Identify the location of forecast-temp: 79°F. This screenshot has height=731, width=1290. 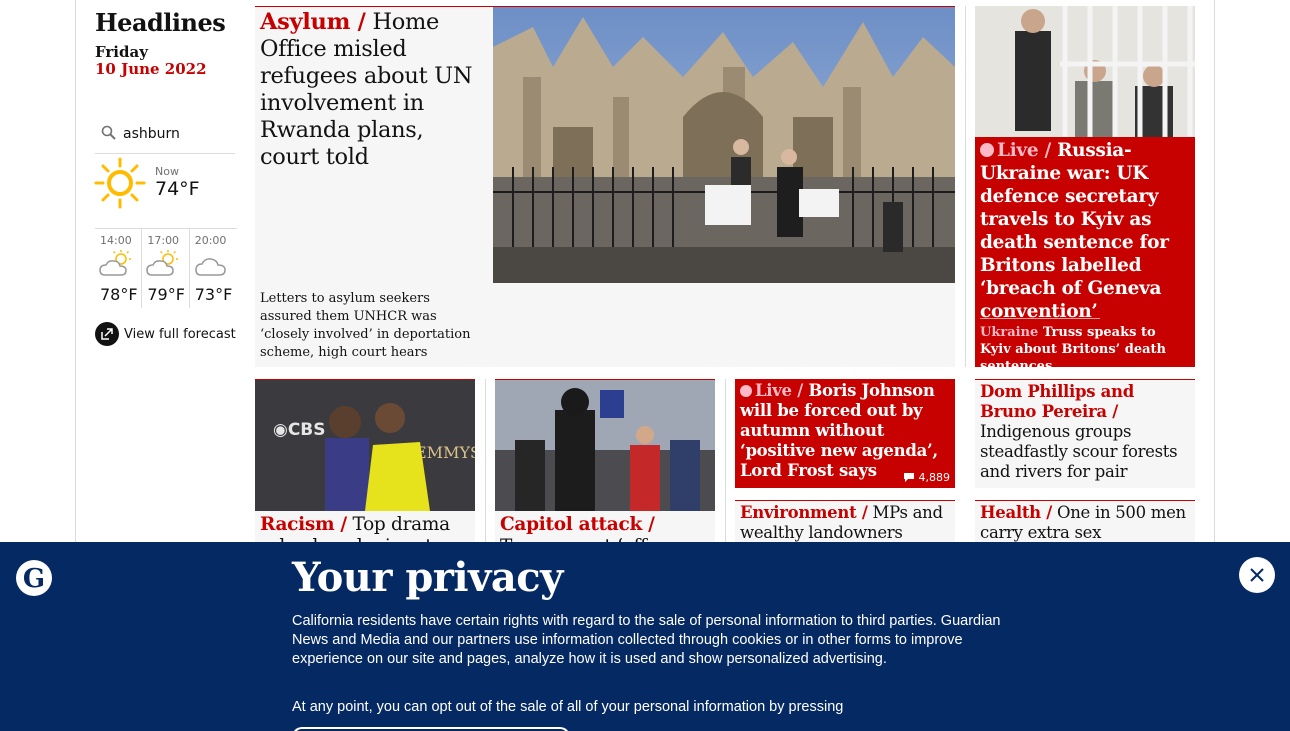
(166, 294).